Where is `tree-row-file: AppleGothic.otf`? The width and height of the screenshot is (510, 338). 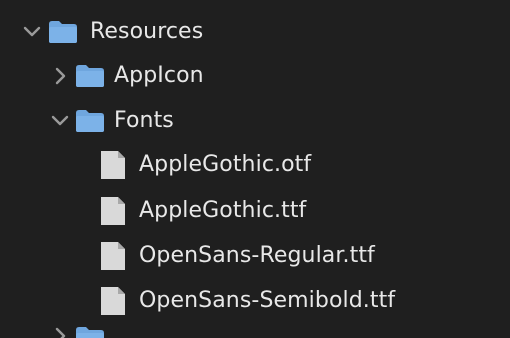
tree-row-file: AppleGothic.otf is located at coordinates (255, 165).